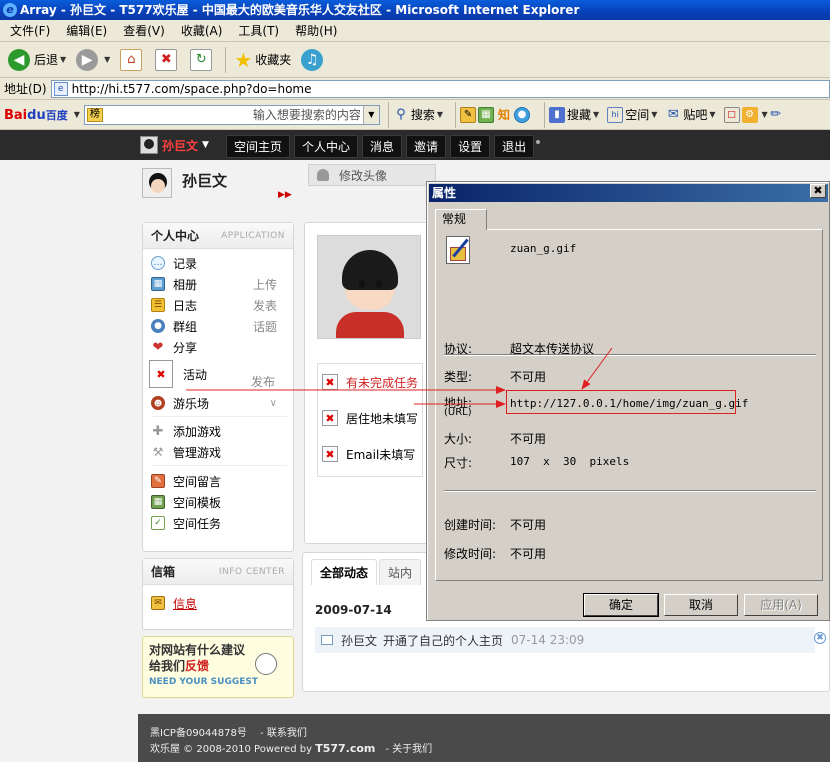  What do you see at coordinates (458, 463) in the screenshot?
I see `dimensions-label: 尺寸:` at bounding box center [458, 463].